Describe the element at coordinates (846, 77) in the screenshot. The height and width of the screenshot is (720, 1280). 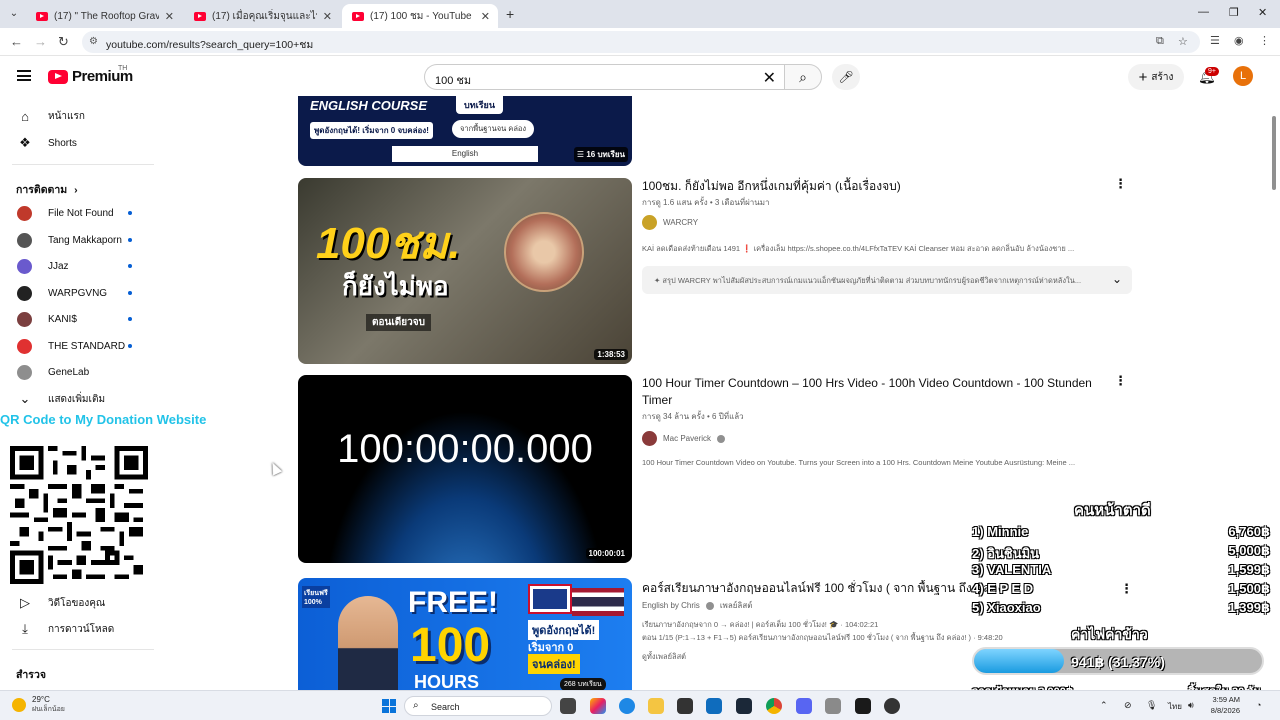
I see `voice-search-icon: 🎤︎` at that location.